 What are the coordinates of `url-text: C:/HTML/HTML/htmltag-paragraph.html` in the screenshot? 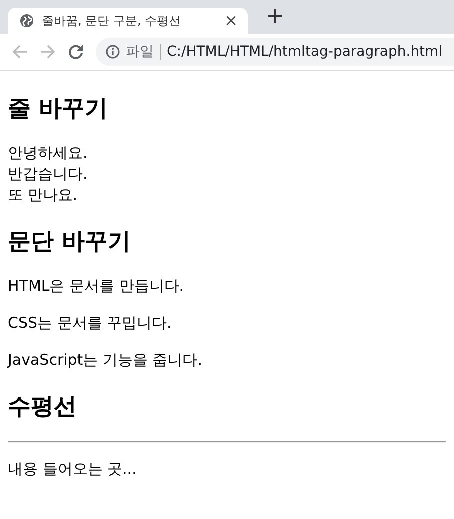 It's located at (305, 52).